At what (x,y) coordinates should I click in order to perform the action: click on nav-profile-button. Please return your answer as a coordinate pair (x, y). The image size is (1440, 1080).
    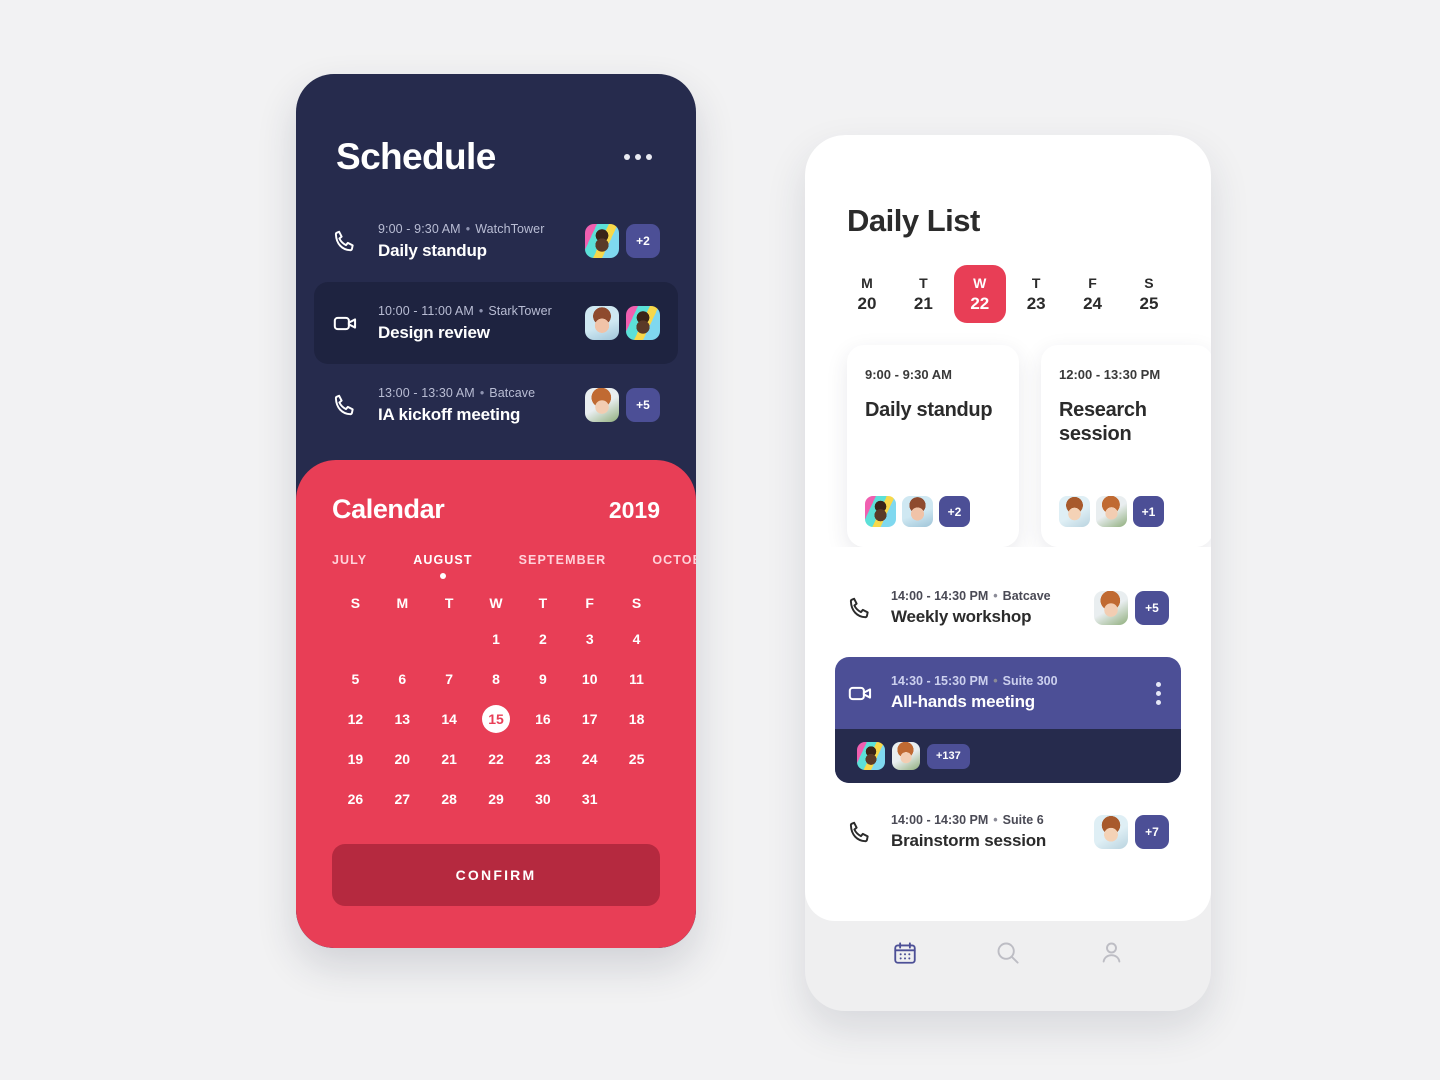
    Looking at the image, I should click on (1111, 955).